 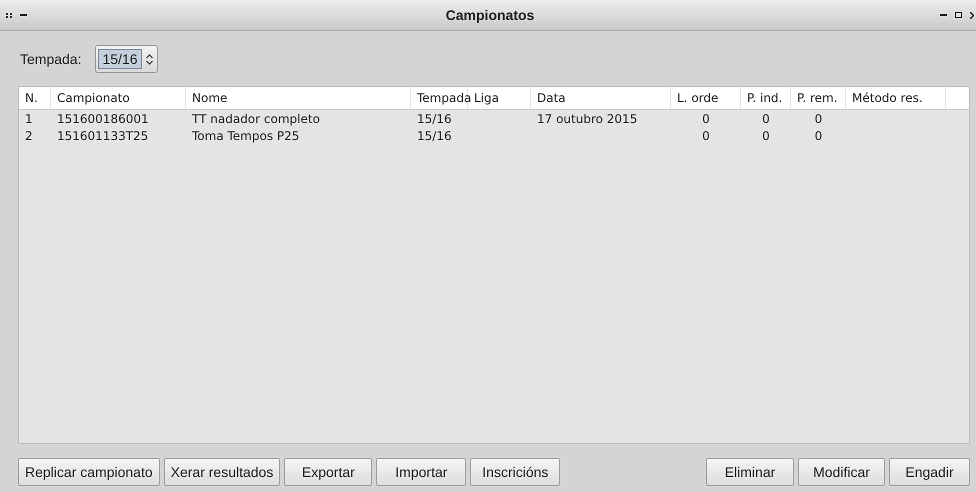 What do you see at coordinates (245, 135) in the screenshot?
I see `table-cell-text: Toma Tempos P25` at bounding box center [245, 135].